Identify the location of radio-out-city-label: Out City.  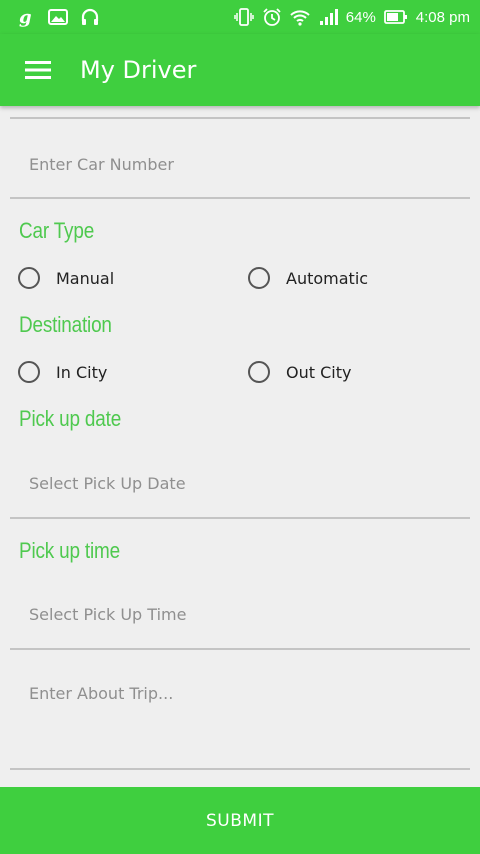
(319, 372).